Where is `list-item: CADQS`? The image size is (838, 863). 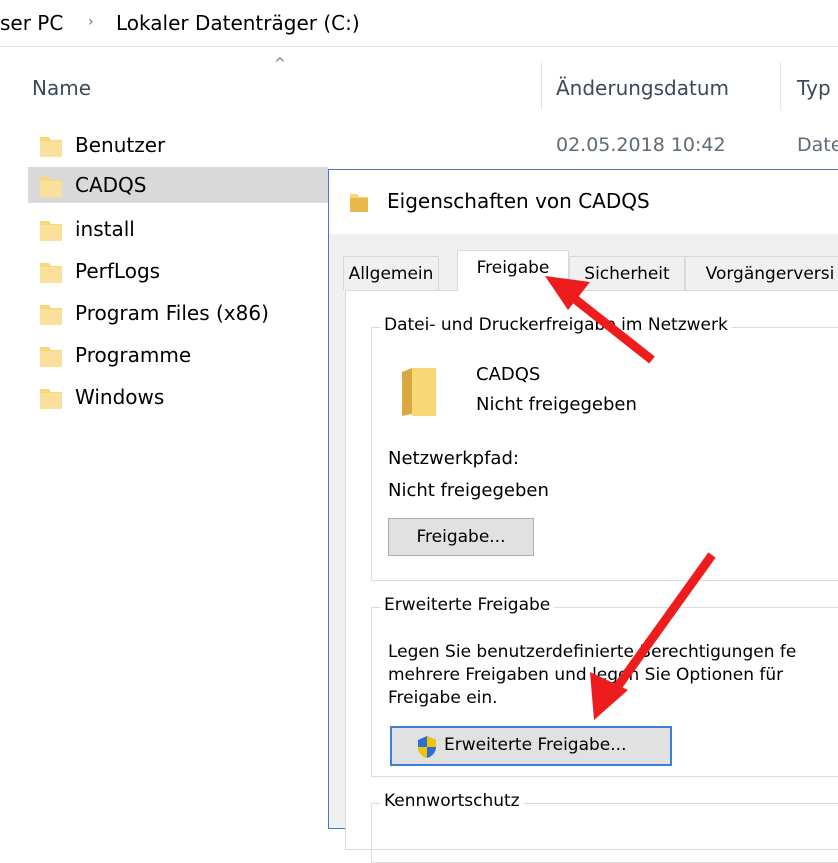
list-item: CADQS is located at coordinates (178, 185).